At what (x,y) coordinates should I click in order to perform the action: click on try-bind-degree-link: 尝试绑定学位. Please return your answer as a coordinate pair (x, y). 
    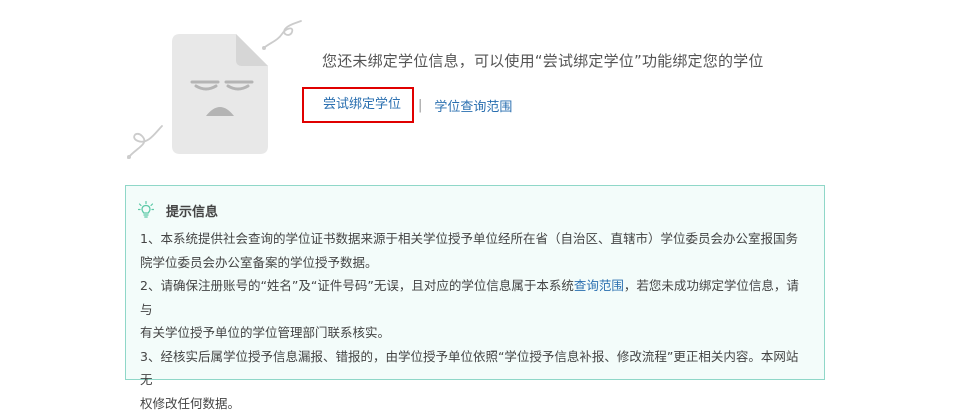
    Looking at the image, I should click on (358, 105).